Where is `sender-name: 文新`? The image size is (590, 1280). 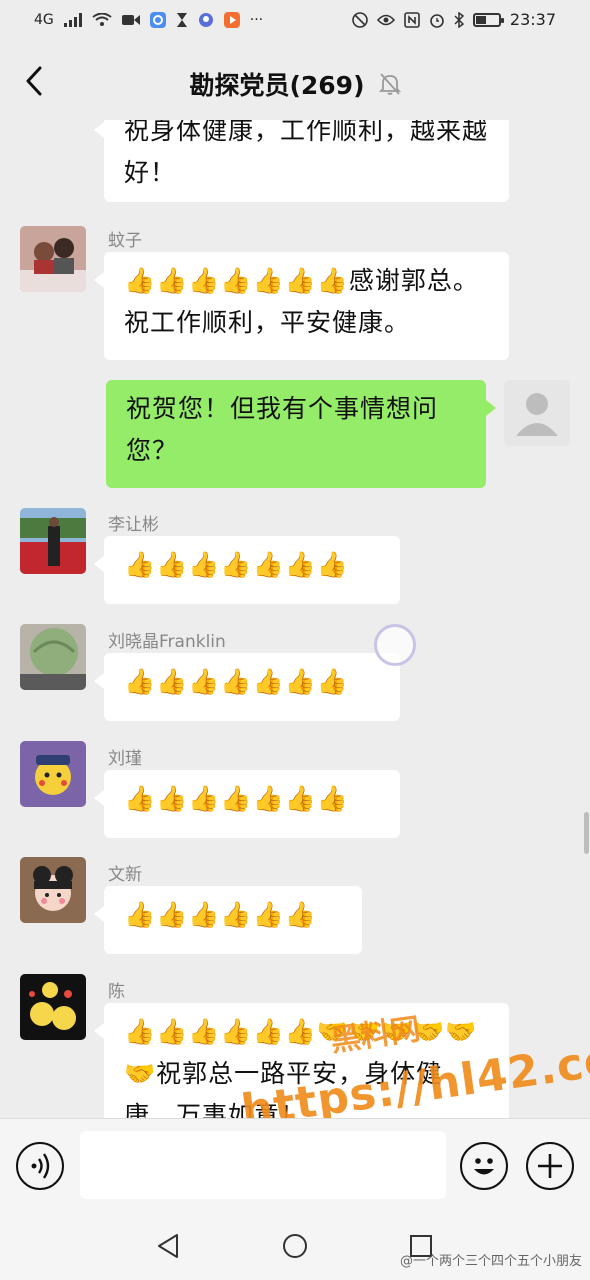 sender-name: 文新 is located at coordinates (125, 875).